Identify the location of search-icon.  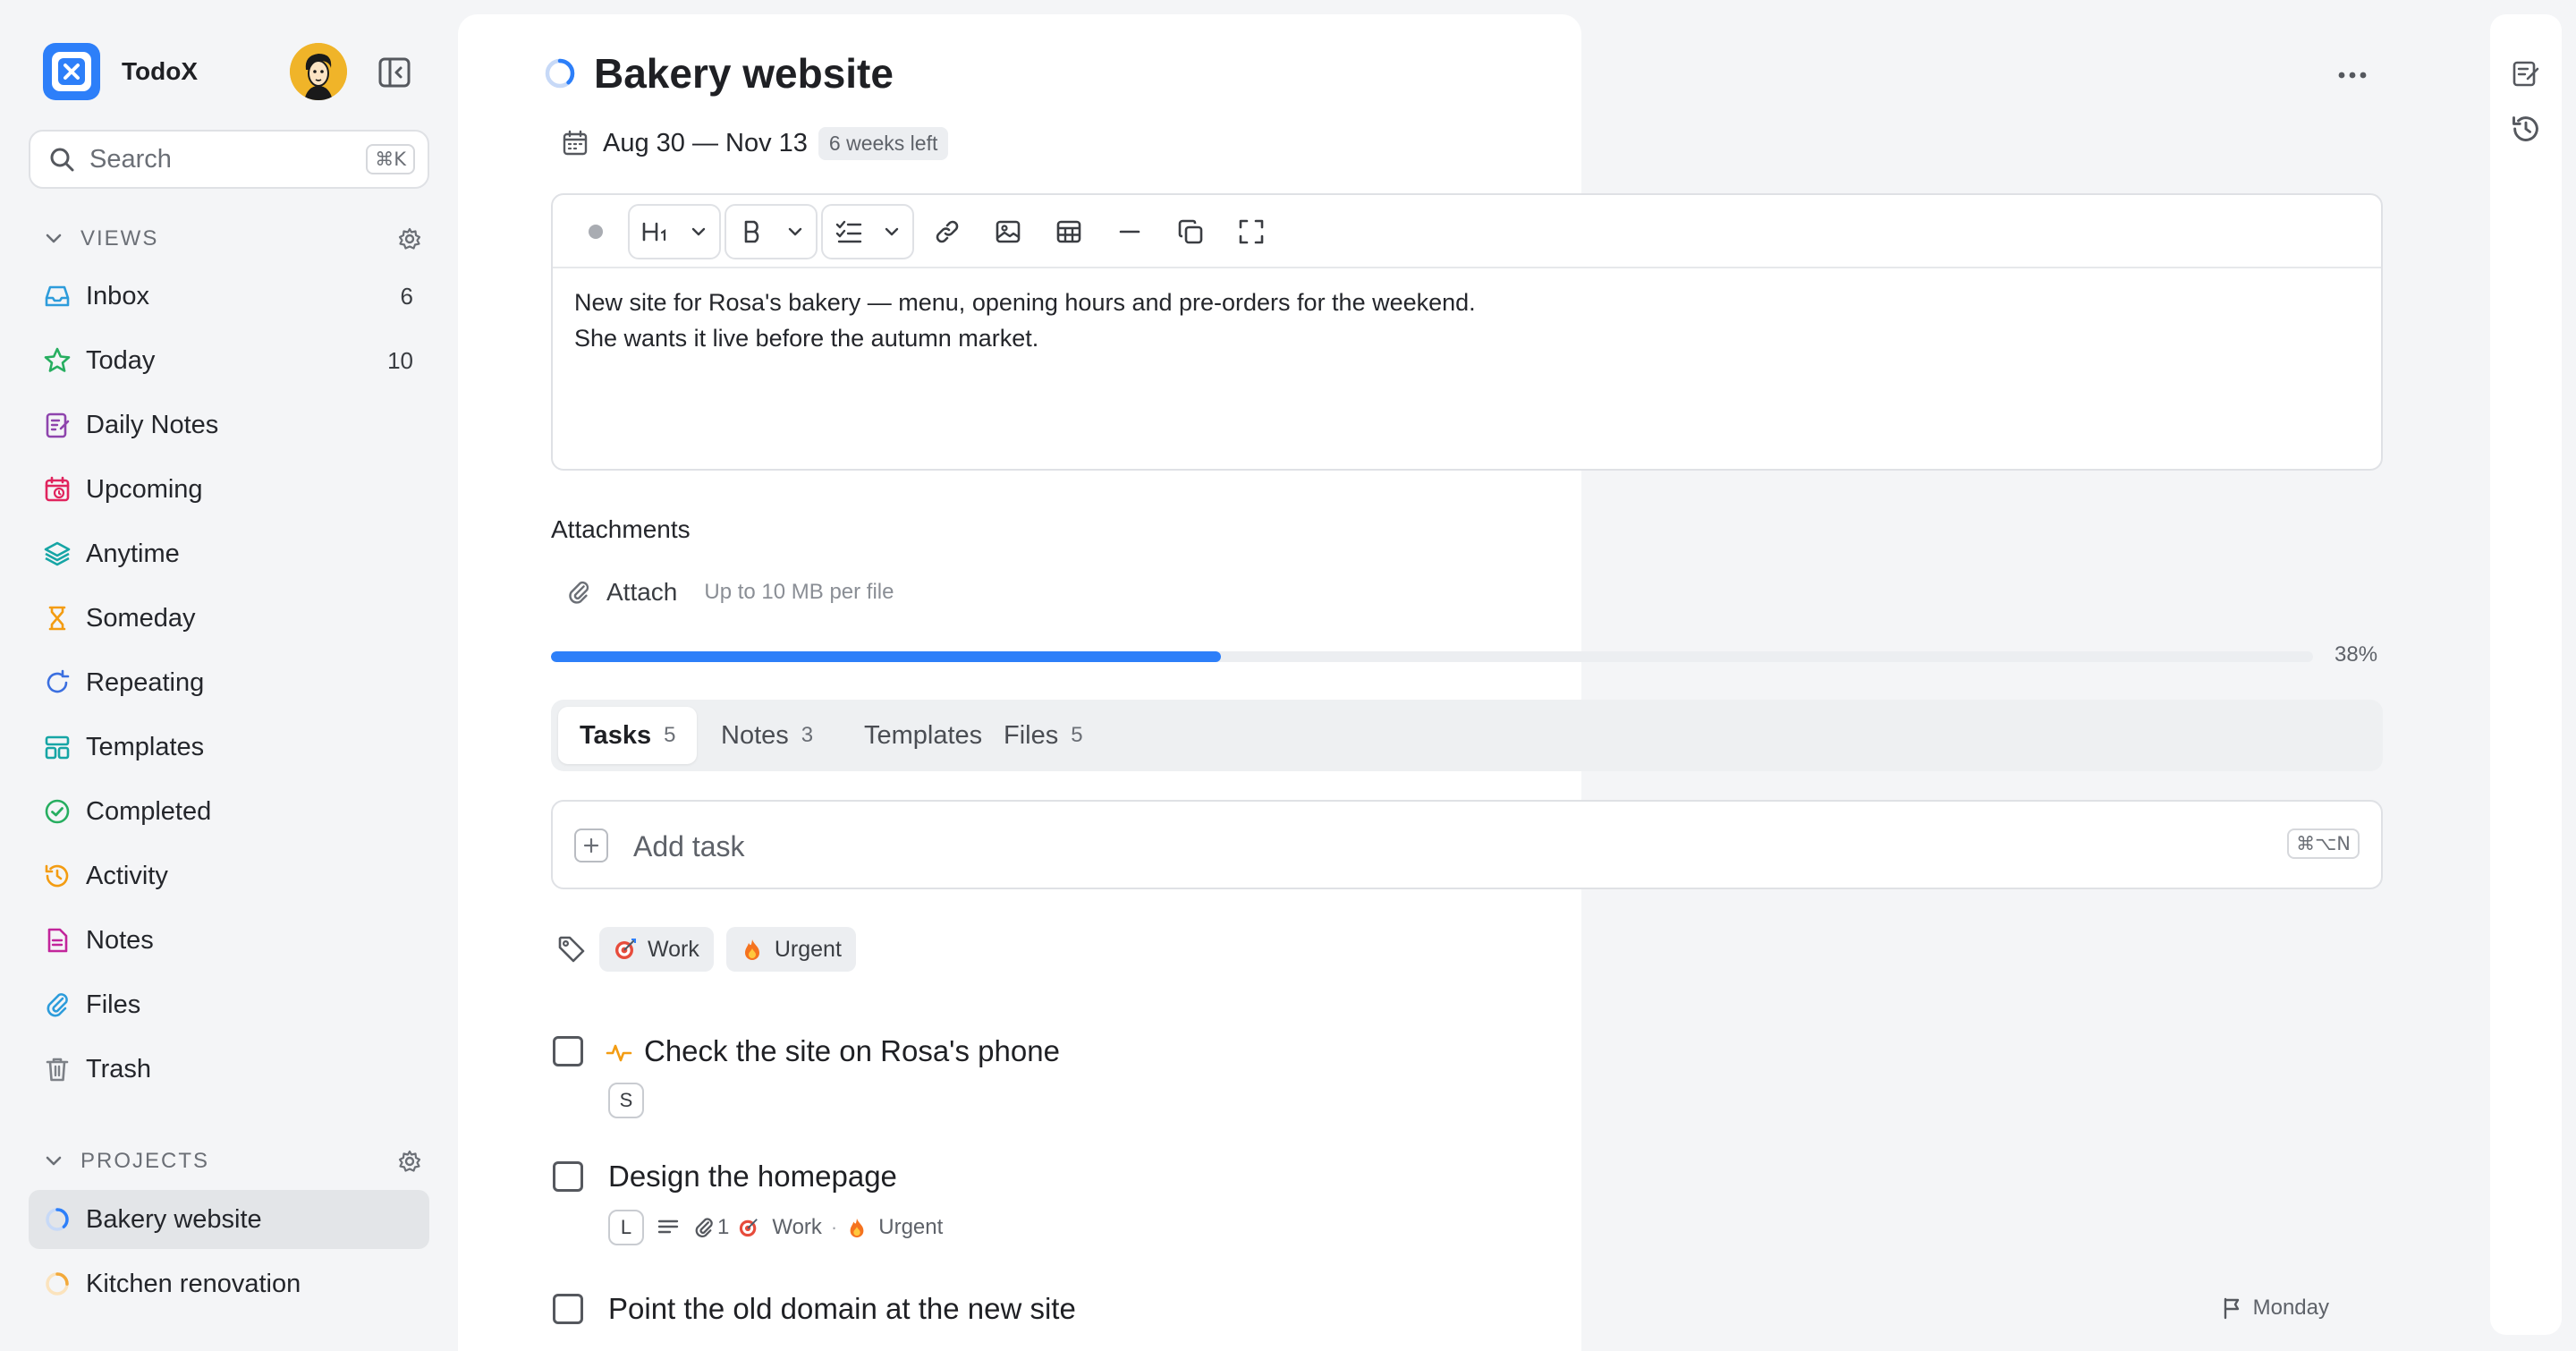
(62, 160).